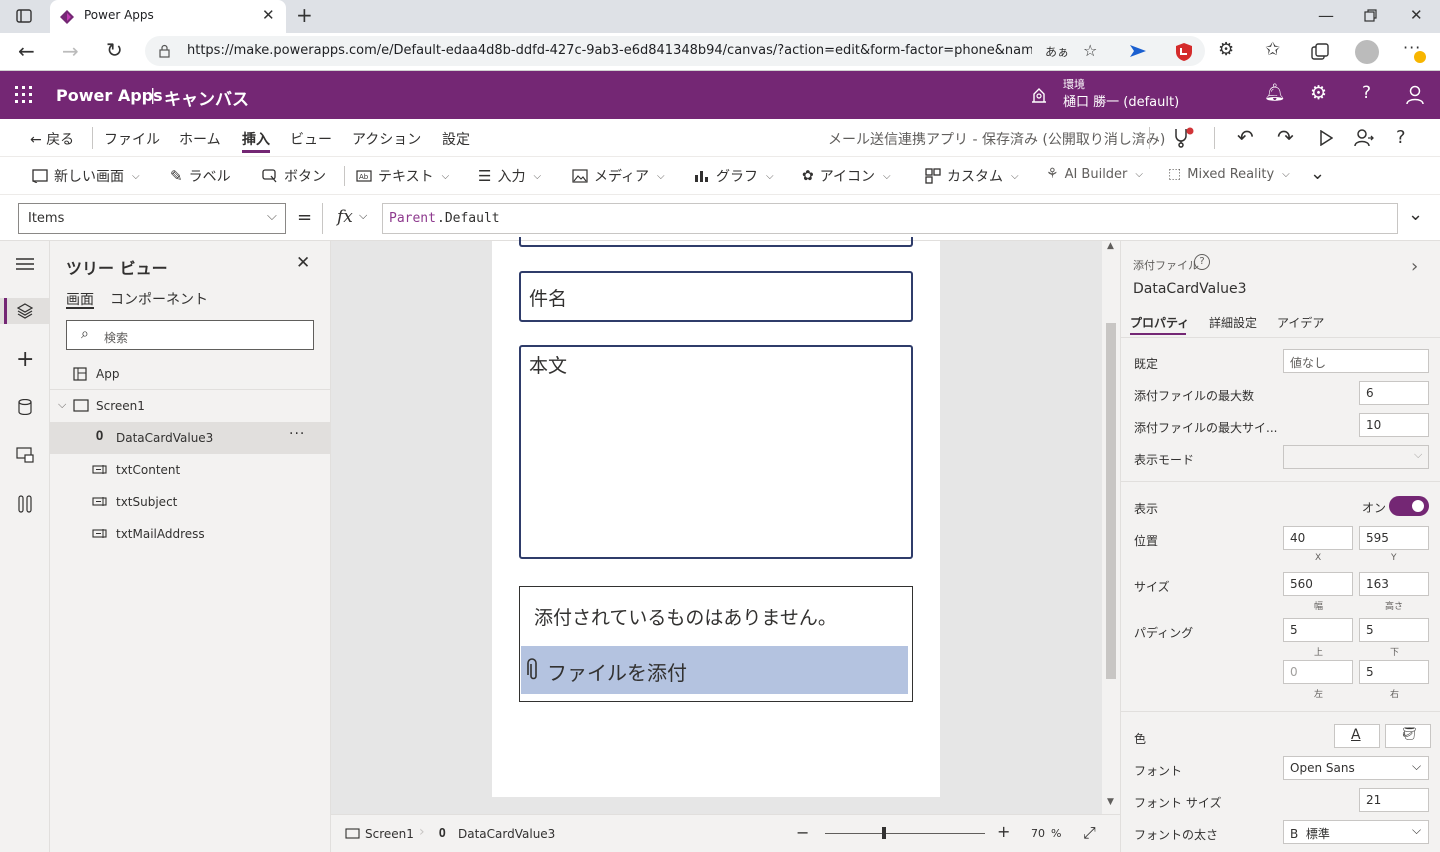 Image resolution: width=1440 pixels, height=852 pixels. Describe the element at coordinates (152, 218) in the screenshot. I see `property-dropdown: Items ⌵` at that location.